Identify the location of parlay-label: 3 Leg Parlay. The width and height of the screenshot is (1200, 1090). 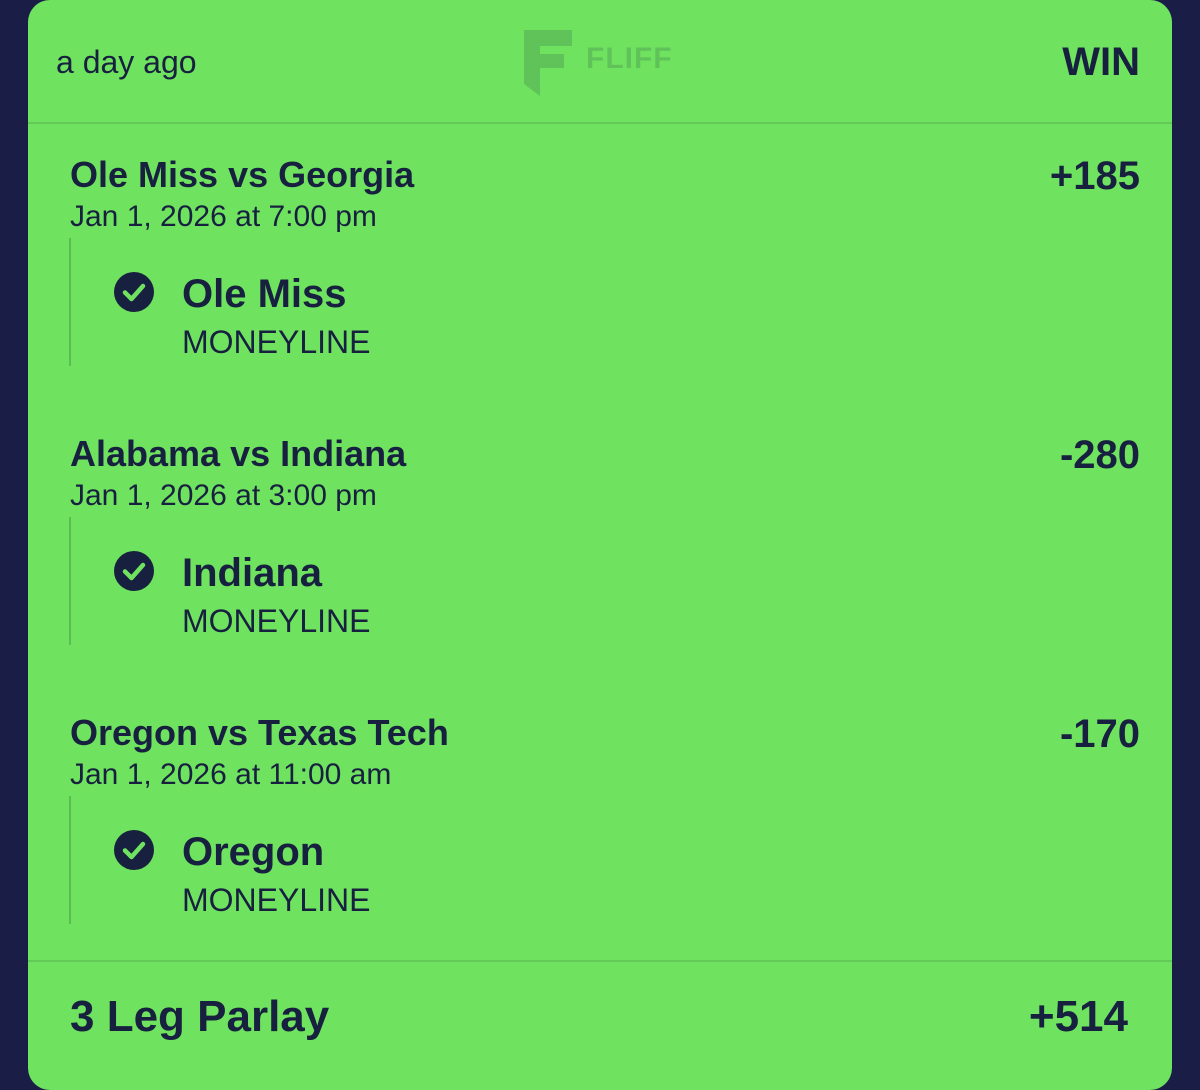
(200, 1016).